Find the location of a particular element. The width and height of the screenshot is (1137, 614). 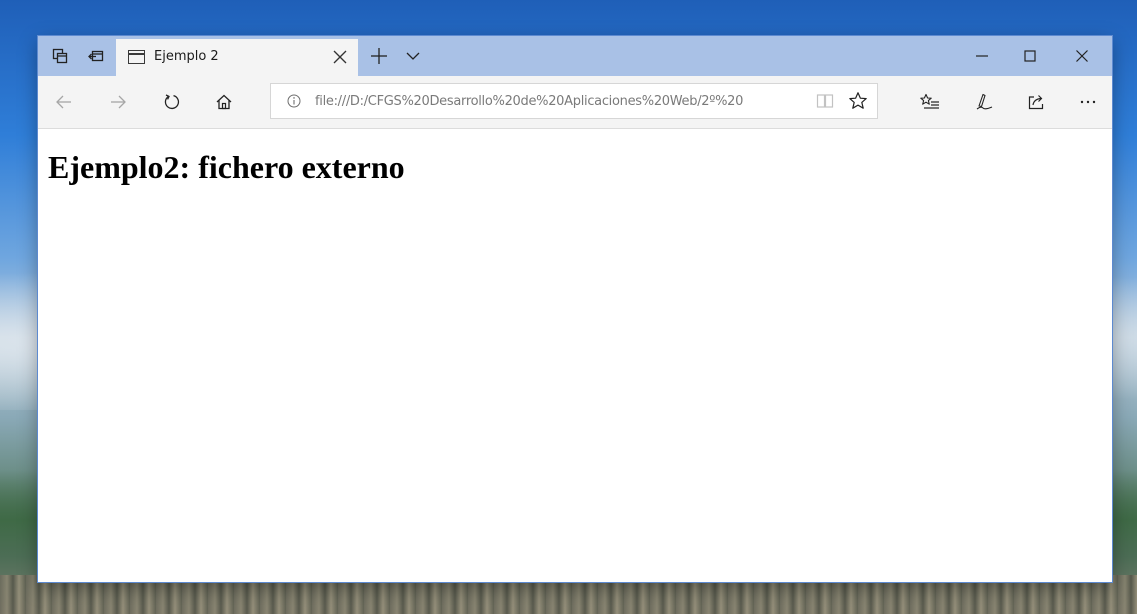

share-button is located at coordinates (1036, 102).